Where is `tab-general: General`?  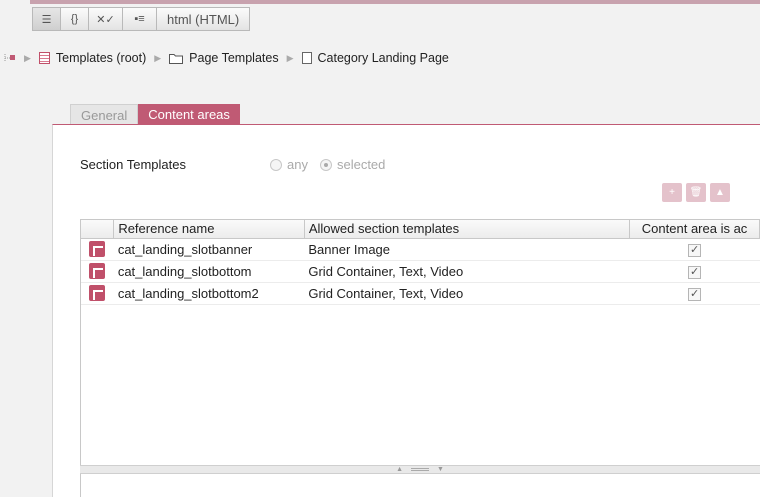 tab-general: General is located at coordinates (104, 114).